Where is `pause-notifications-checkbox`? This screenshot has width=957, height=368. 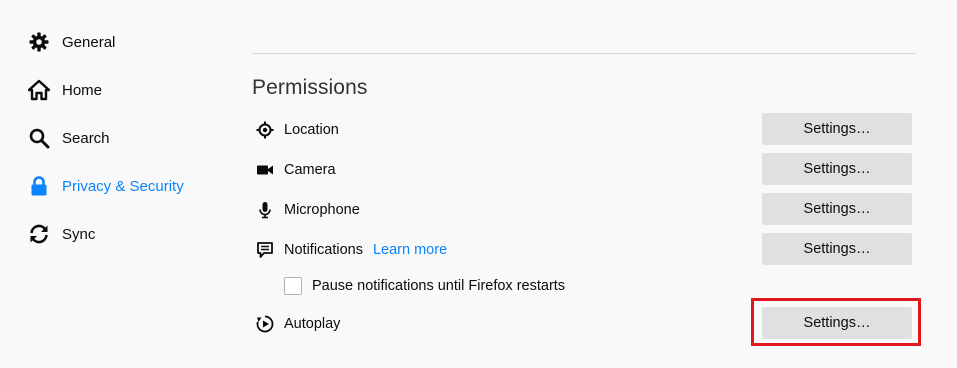 pause-notifications-checkbox is located at coordinates (293, 286).